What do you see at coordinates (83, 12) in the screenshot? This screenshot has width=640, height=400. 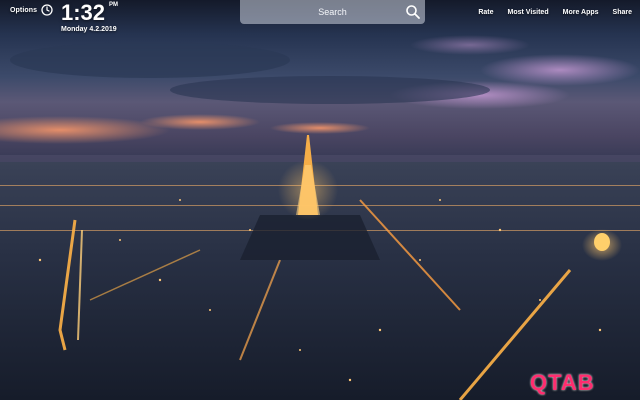 I see `clock-time: 1:32` at bounding box center [83, 12].